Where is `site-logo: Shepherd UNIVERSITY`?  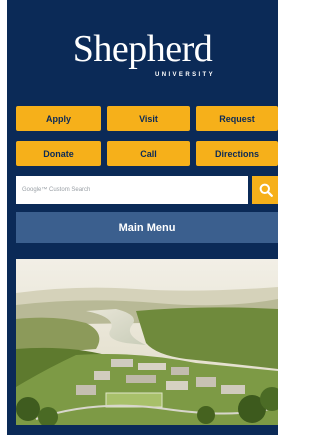 site-logo: Shepherd UNIVERSITY is located at coordinates (142, 53).